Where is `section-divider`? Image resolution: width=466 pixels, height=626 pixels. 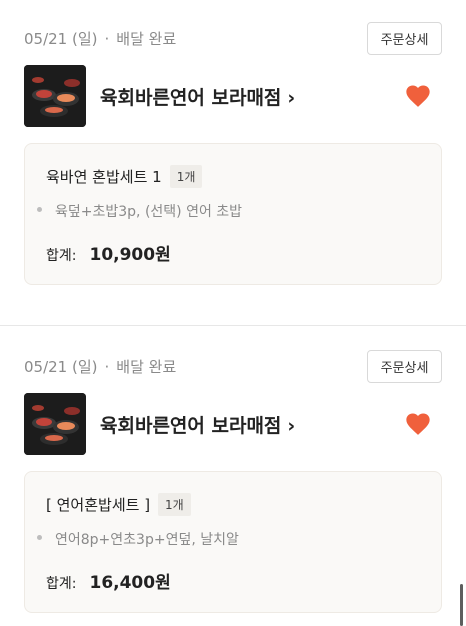
section-divider is located at coordinates (233, 325).